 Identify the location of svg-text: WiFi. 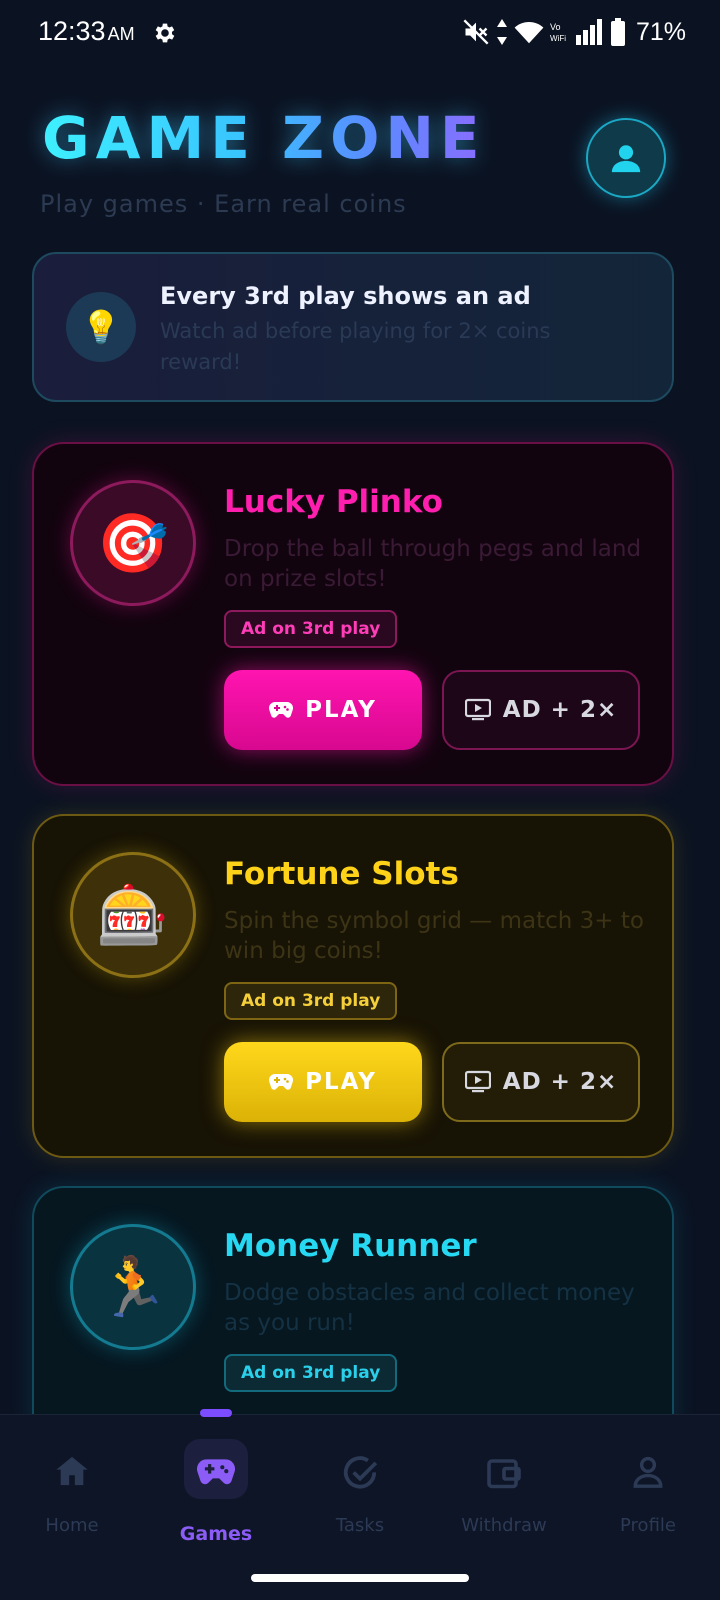
(558, 38).